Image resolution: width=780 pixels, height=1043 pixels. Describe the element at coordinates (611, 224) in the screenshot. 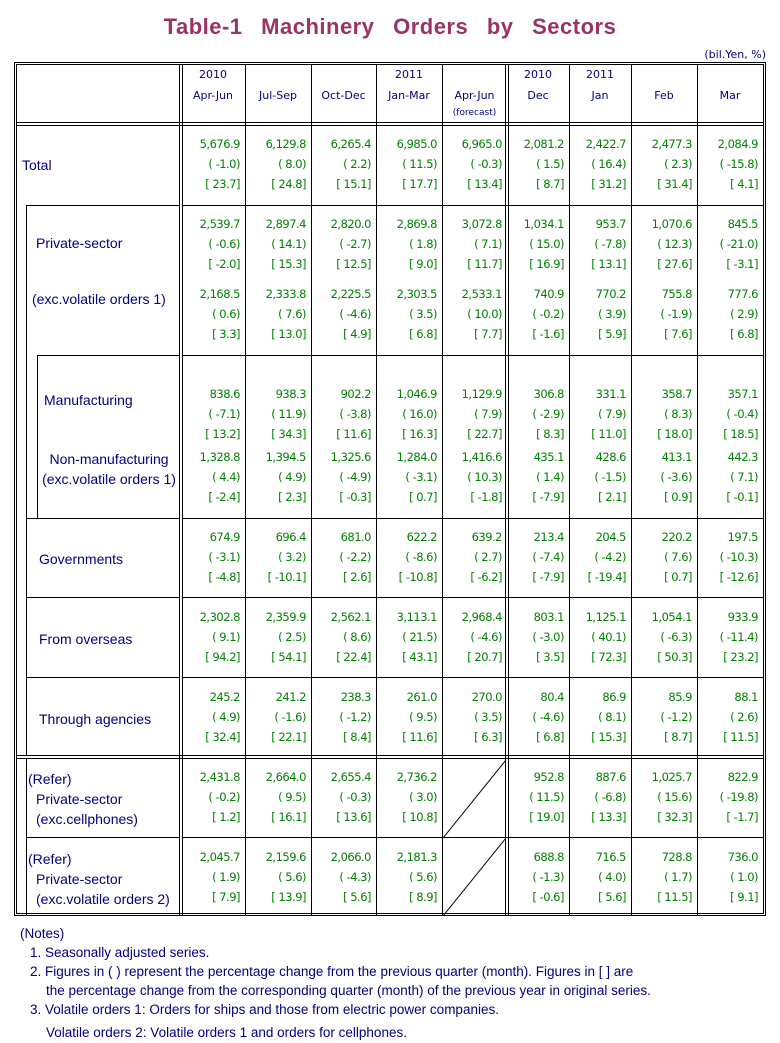

I see `cell-value: 953.7` at that location.